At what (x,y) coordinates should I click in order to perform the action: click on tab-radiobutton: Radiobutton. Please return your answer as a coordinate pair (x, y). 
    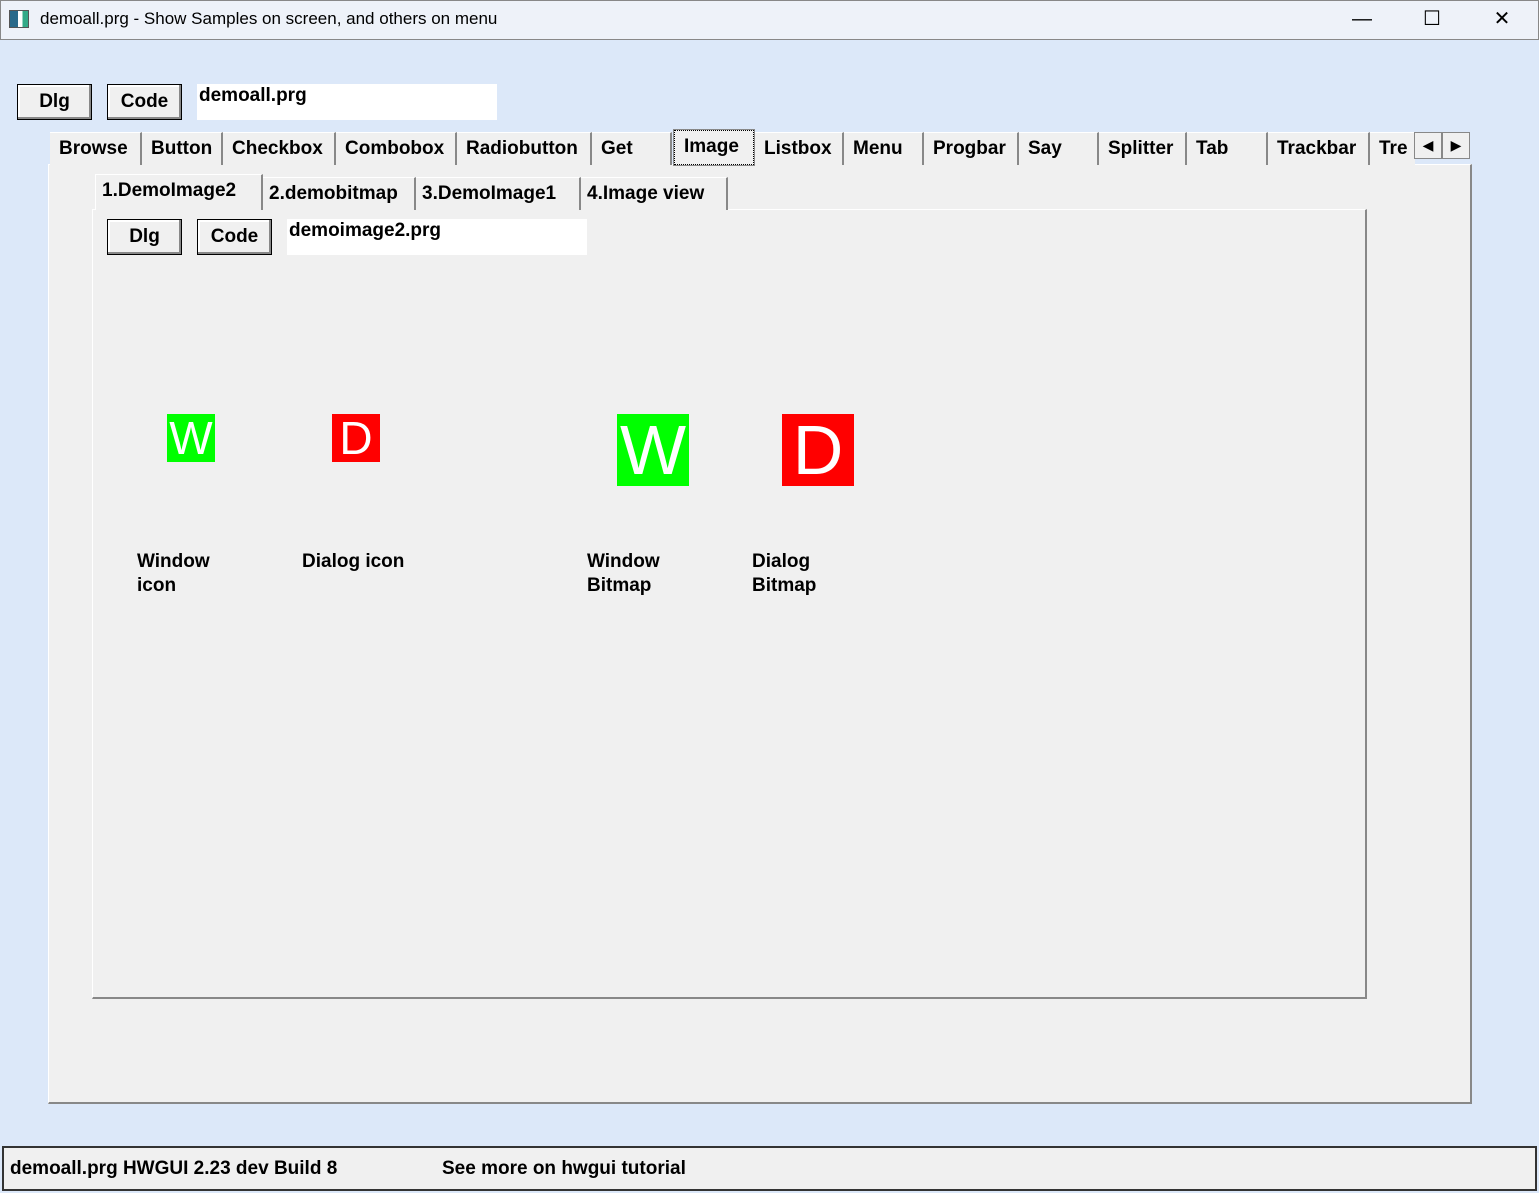
    Looking at the image, I should click on (524, 148).